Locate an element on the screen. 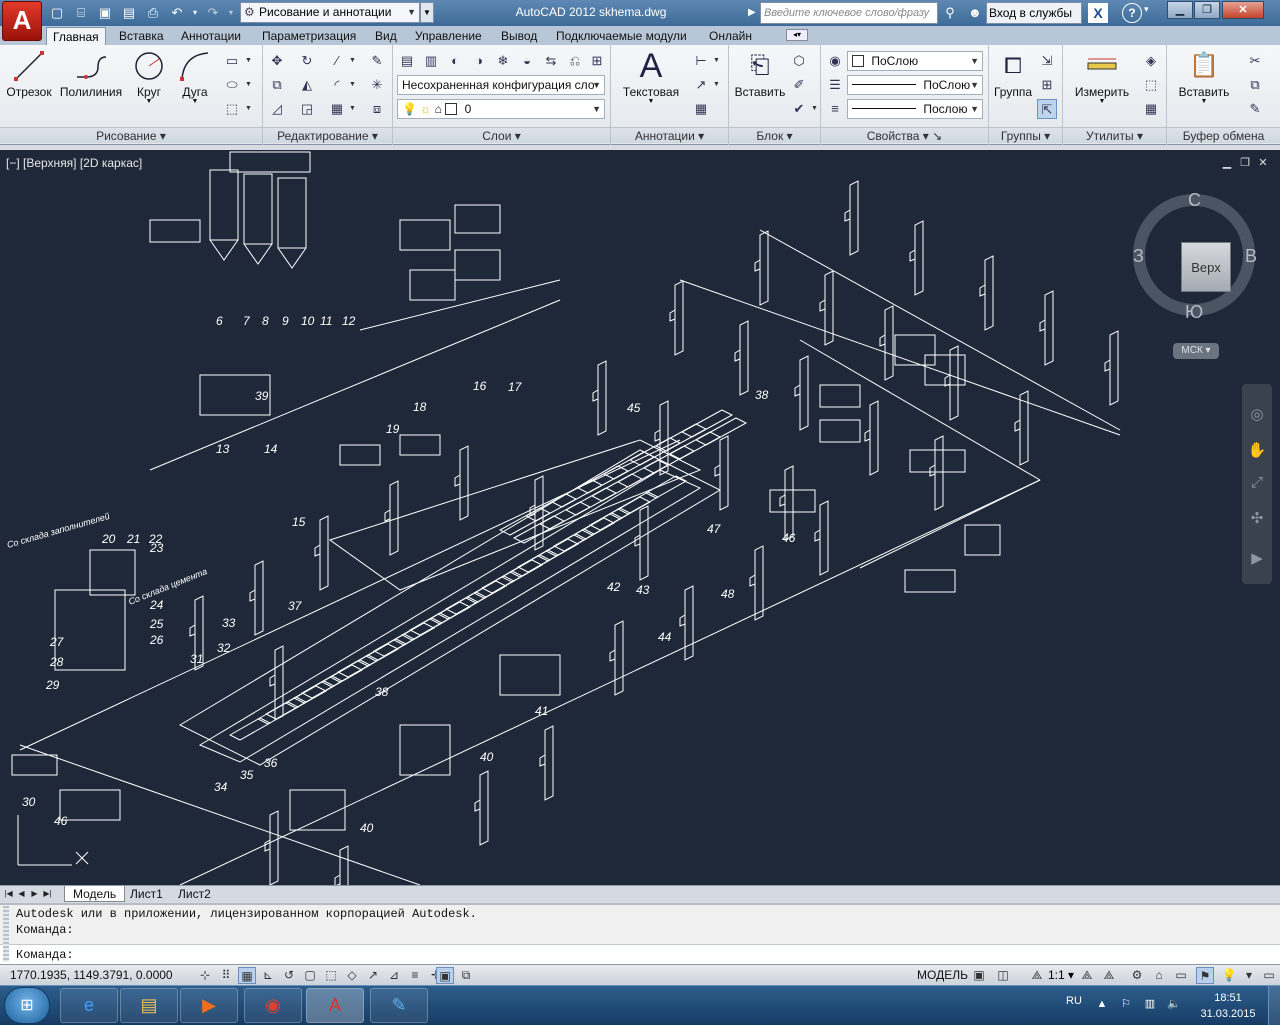 This screenshot has width=1280, height=1025. dimension-icon: ⊢ is located at coordinates (701, 61).